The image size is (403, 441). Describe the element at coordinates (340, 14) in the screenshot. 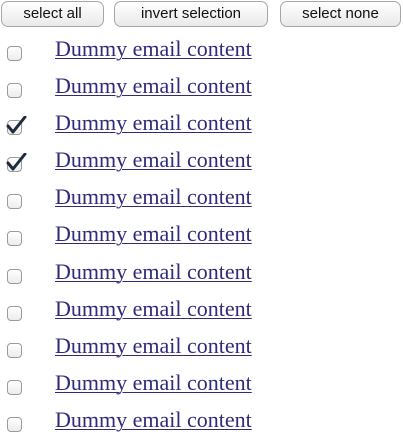

I see `select-none-button: select none` at that location.